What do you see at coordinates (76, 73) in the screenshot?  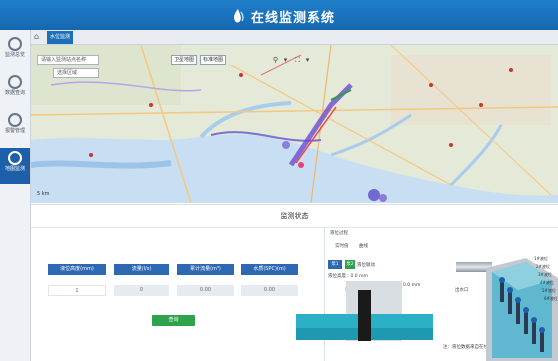 I see `region-select: 选择区域` at bounding box center [76, 73].